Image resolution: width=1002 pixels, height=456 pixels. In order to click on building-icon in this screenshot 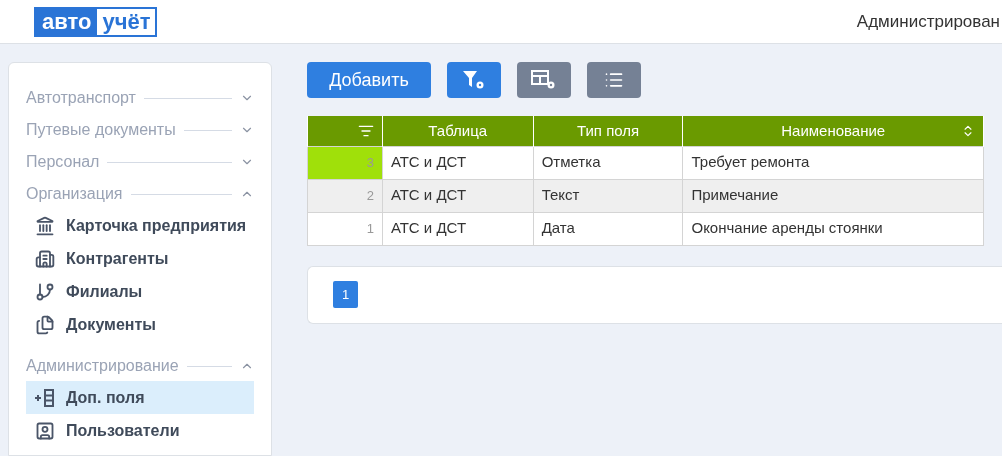, I will do `click(45, 258)`.